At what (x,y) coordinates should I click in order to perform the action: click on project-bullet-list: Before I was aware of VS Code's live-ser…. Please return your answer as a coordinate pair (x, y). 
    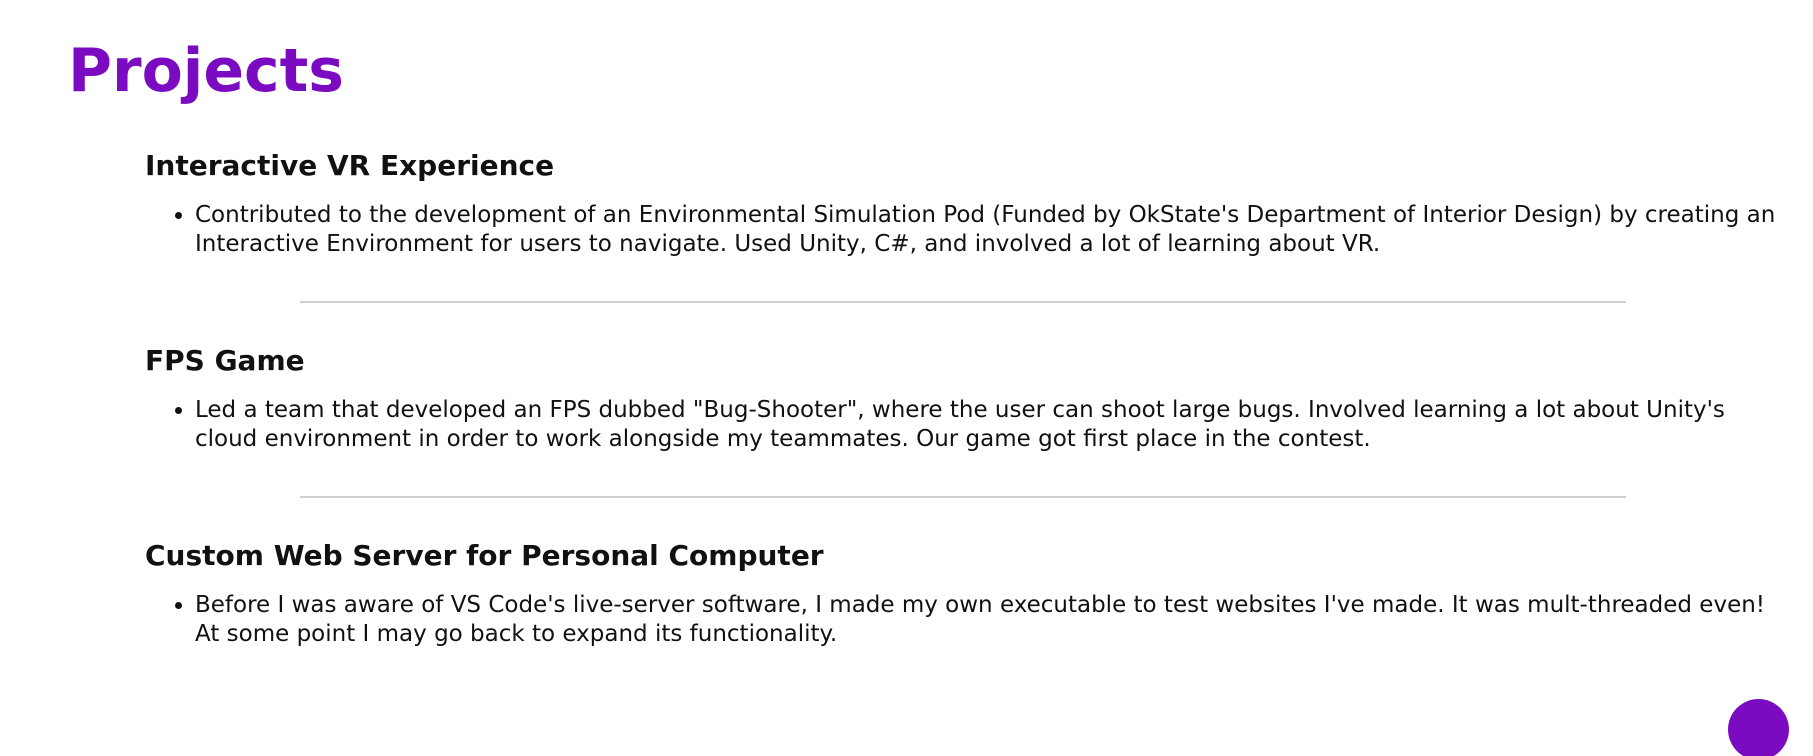
    Looking at the image, I should click on (965, 620).